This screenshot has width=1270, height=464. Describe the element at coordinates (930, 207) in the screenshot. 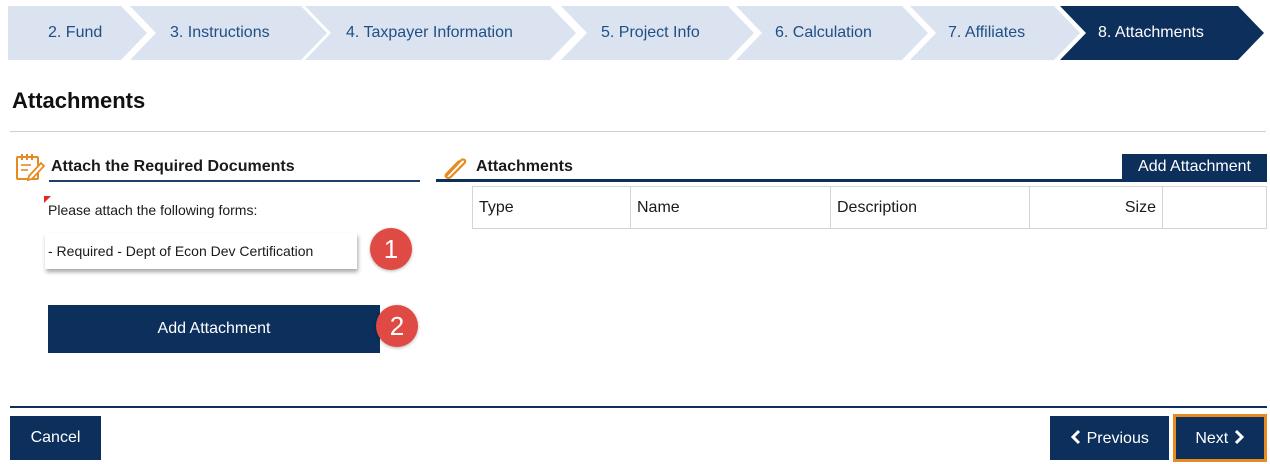

I see `column-description: Description` at that location.